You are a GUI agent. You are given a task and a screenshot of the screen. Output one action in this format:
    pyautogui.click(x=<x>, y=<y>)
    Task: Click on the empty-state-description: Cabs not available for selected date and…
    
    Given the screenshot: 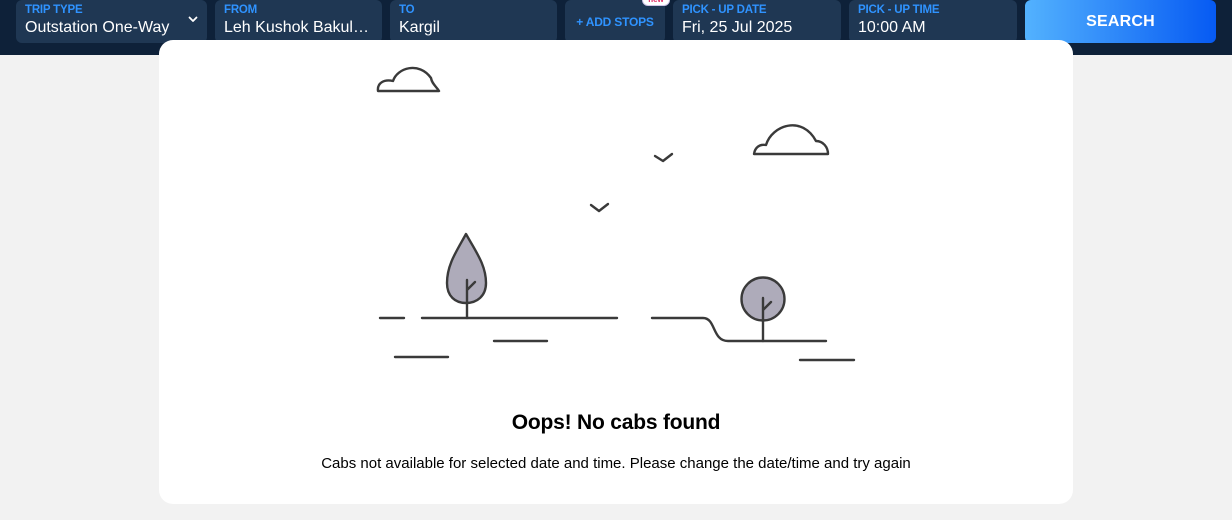 What is the action you would take?
    pyautogui.click(x=616, y=463)
    